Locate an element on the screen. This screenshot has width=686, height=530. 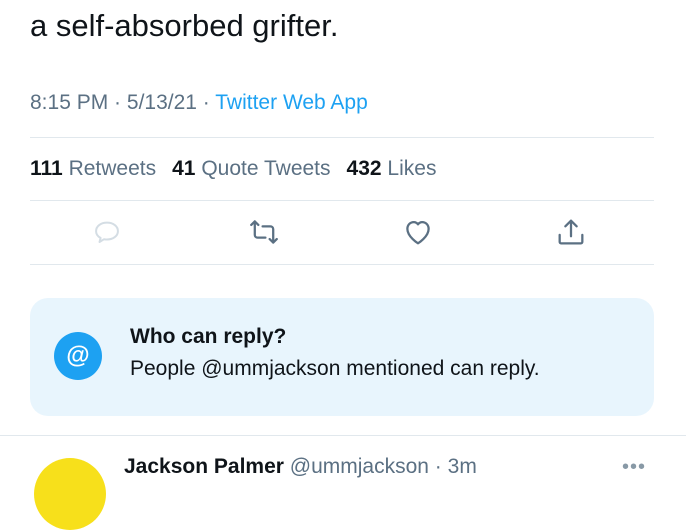
retweet-icon is located at coordinates (264, 234).